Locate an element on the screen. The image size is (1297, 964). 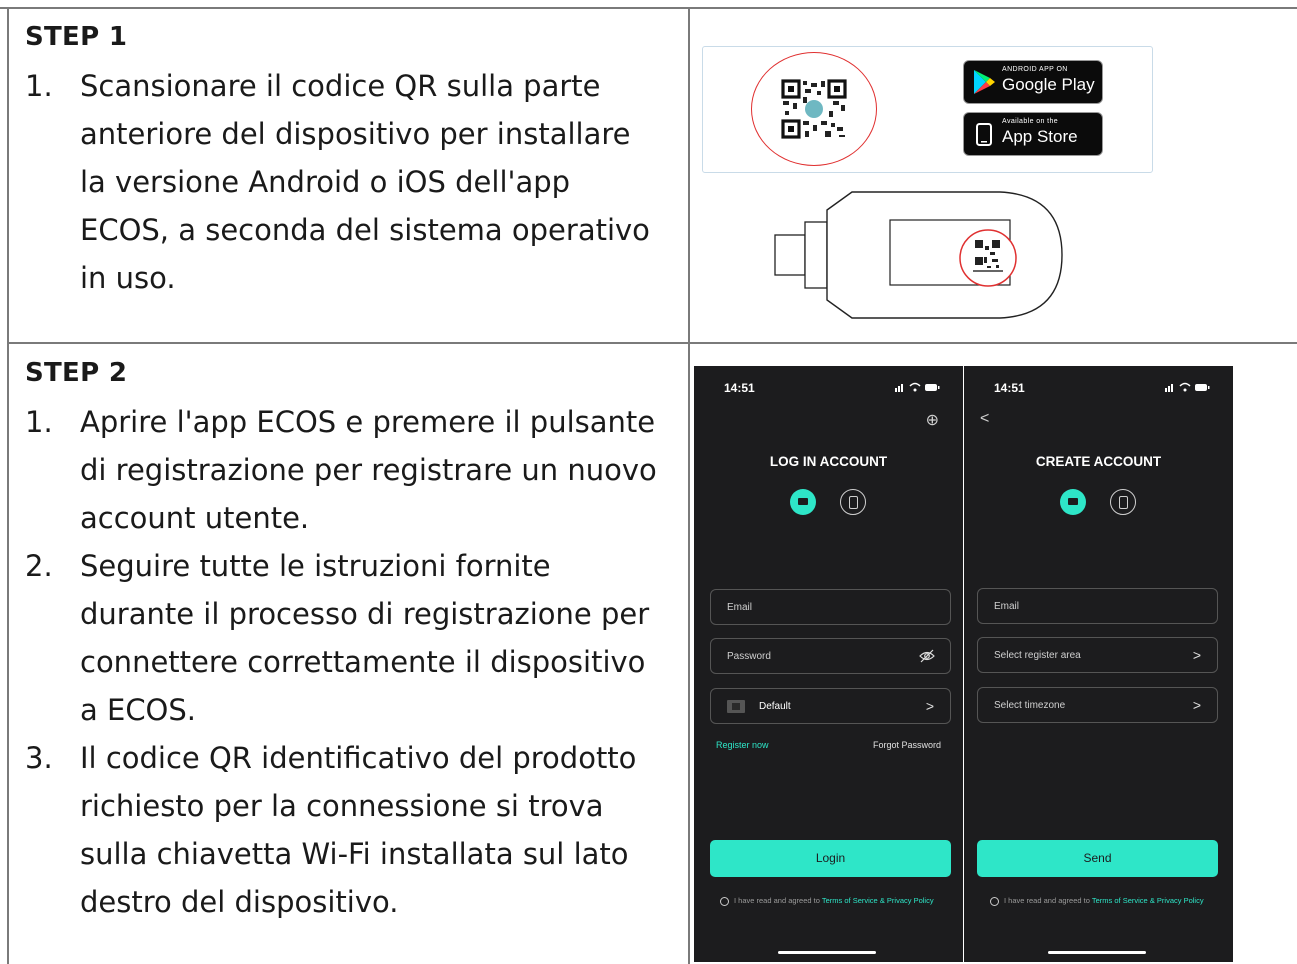
google-play-badge: ANDROID APP ON Google Play is located at coordinates (1033, 82).